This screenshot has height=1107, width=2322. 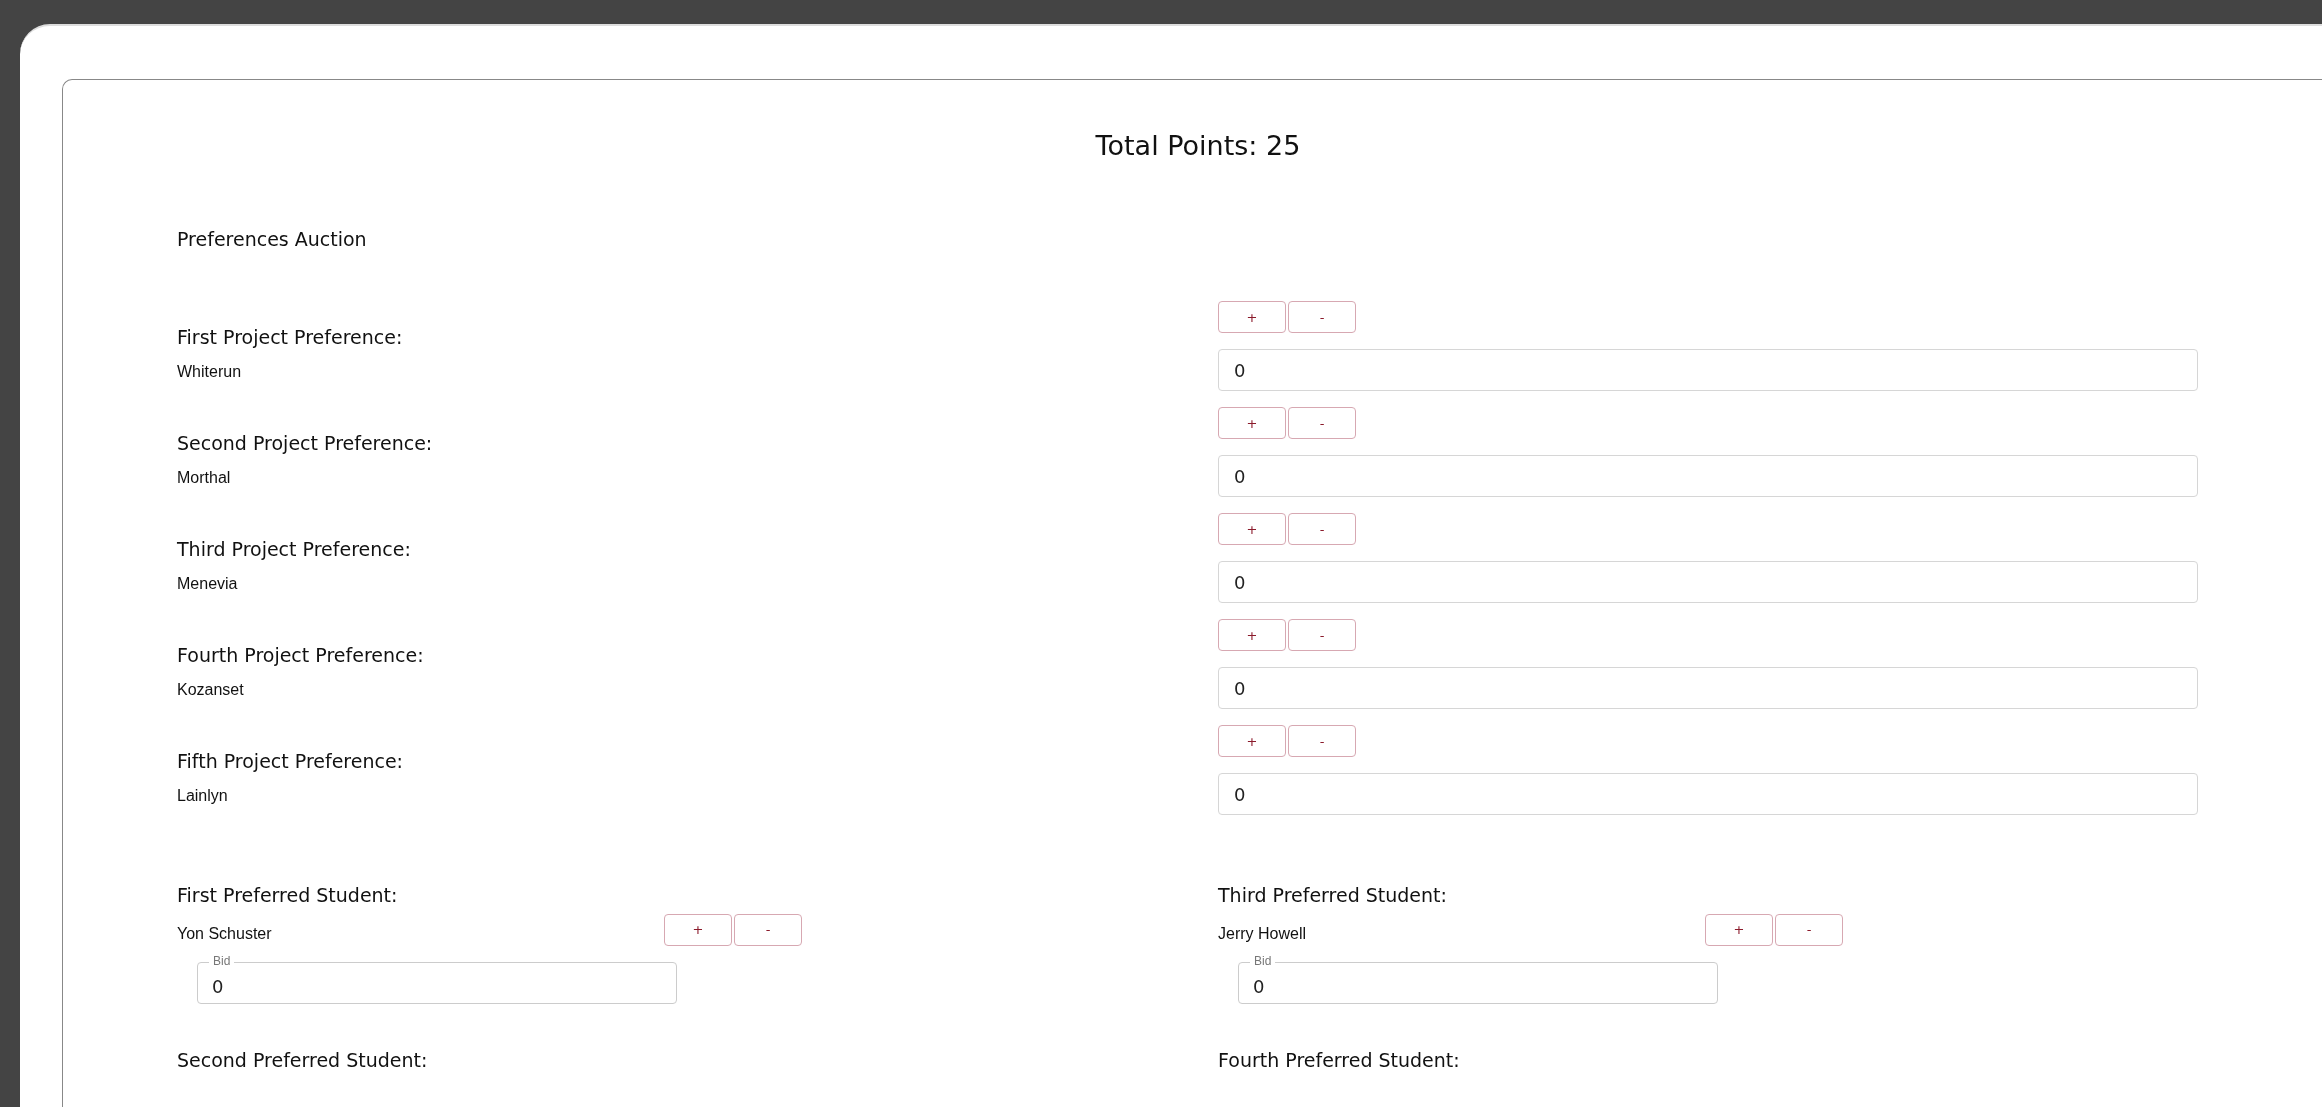 What do you see at coordinates (305, 443) in the screenshot?
I see `preference-label: Second Project Preference:` at bounding box center [305, 443].